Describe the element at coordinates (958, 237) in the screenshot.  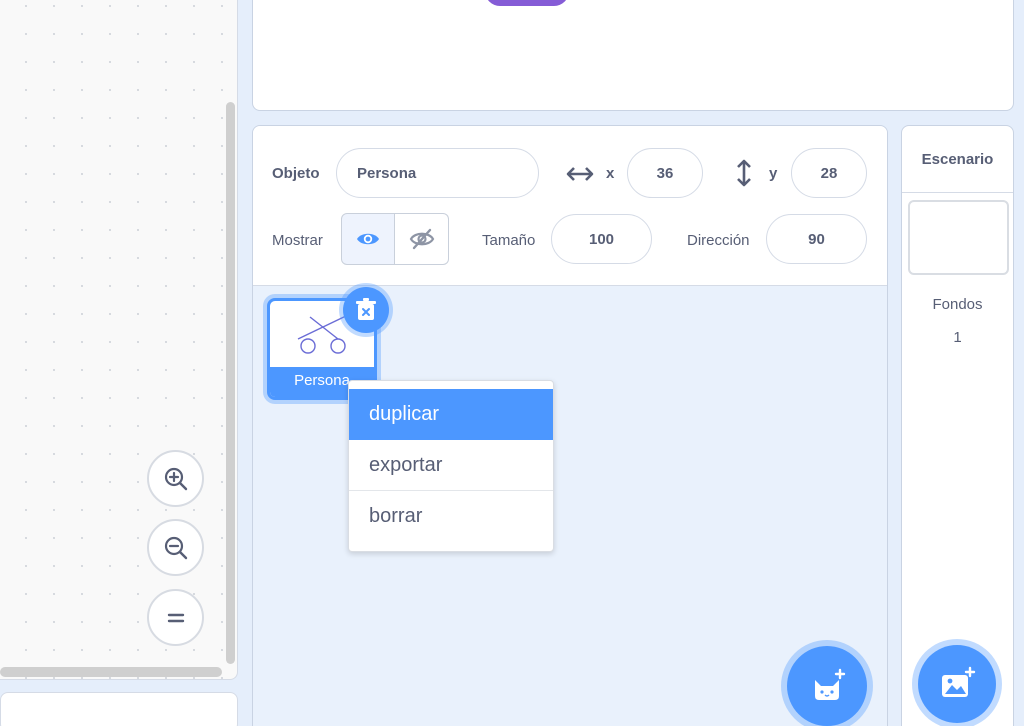
I see `stage-thumbnail` at that location.